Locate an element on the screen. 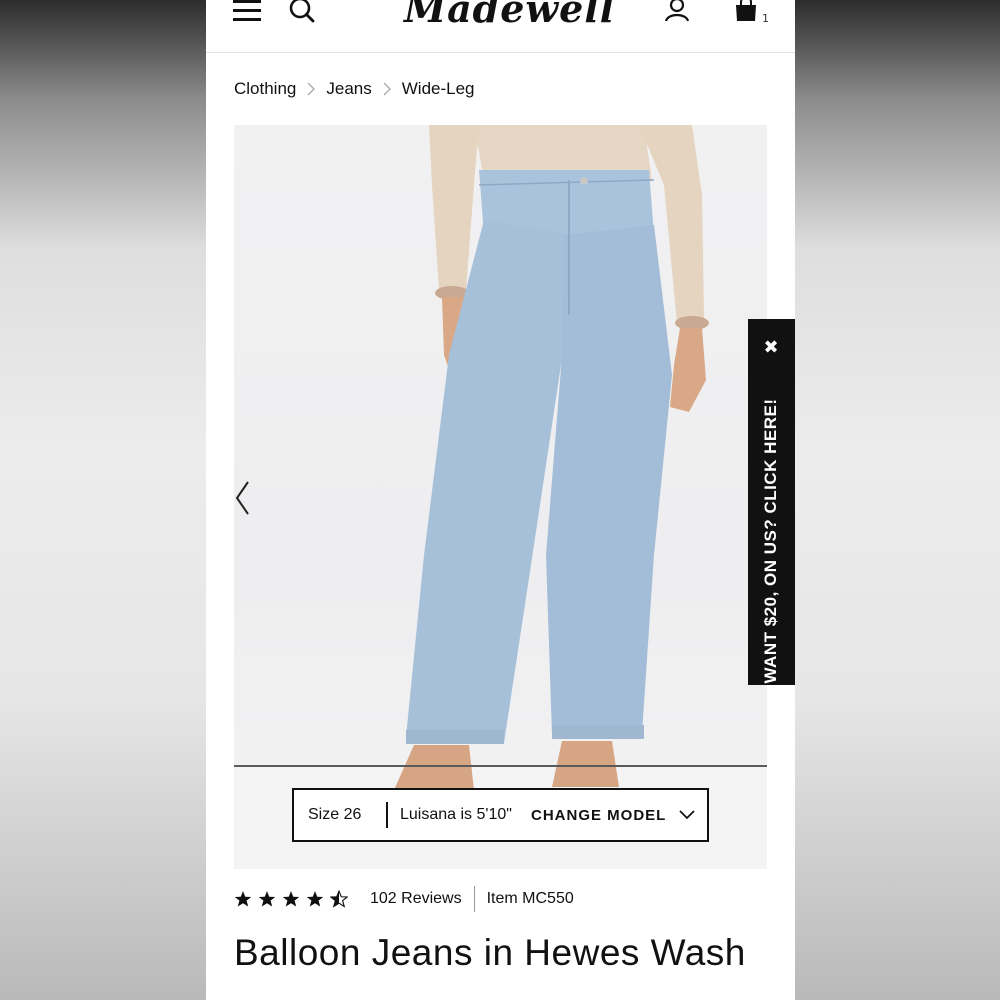 The width and height of the screenshot is (1000, 1000). brand-logo: Madewell is located at coordinates (509, 18).